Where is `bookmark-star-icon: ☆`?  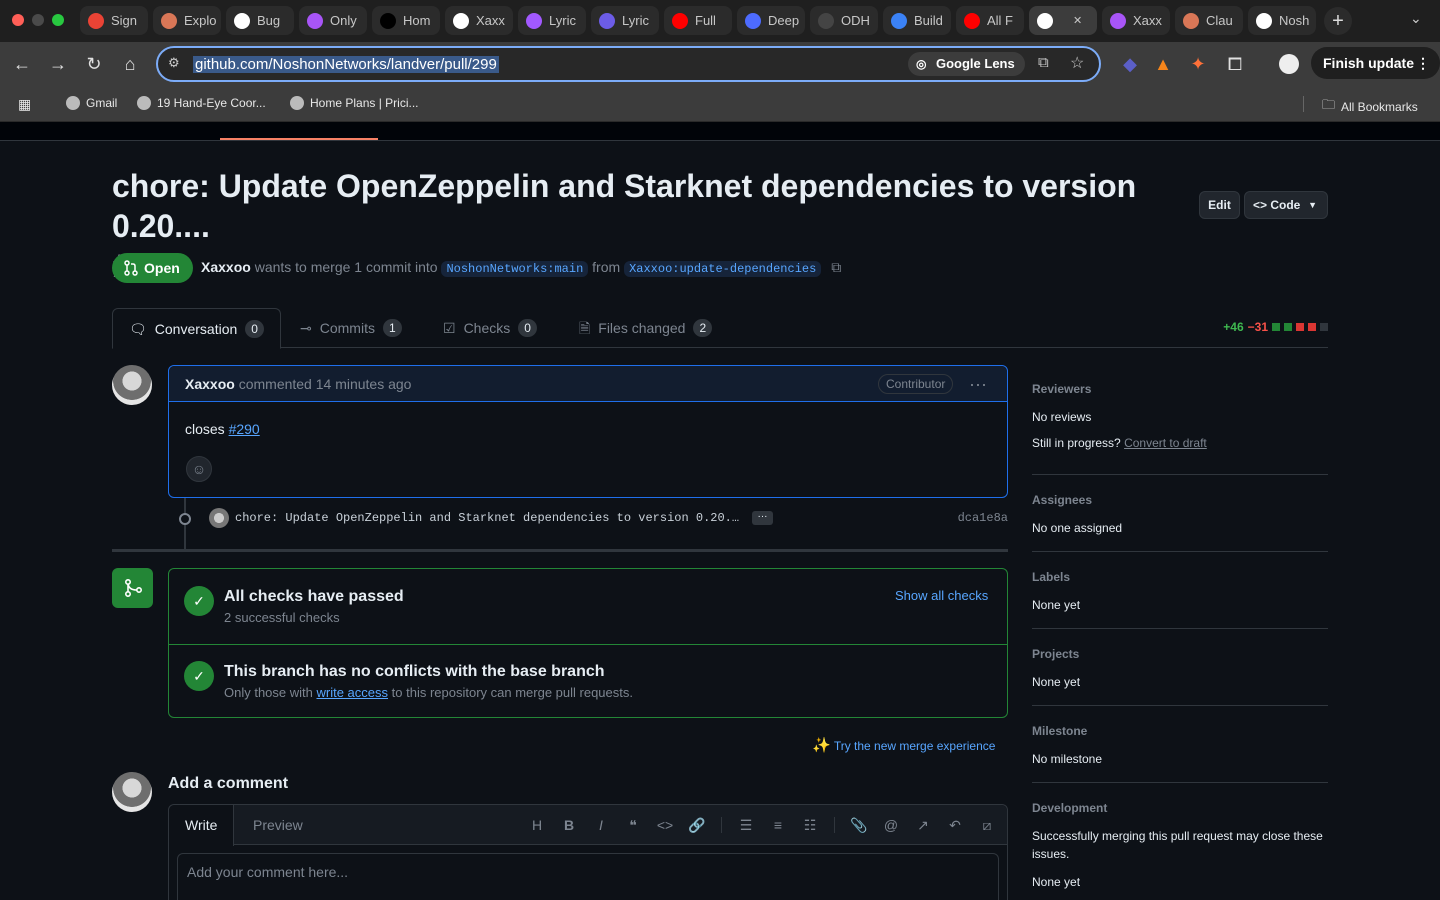
bookmark-star-icon: ☆ is located at coordinates (1077, 63).